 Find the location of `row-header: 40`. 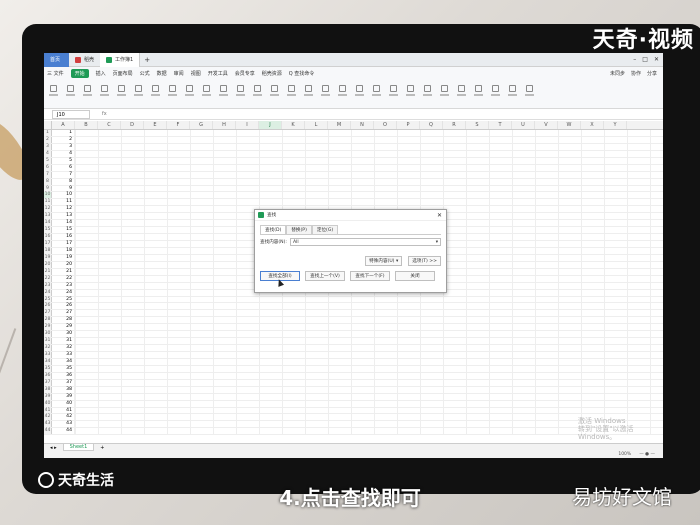

row-header: 40 is located at coordinates (48, 403).